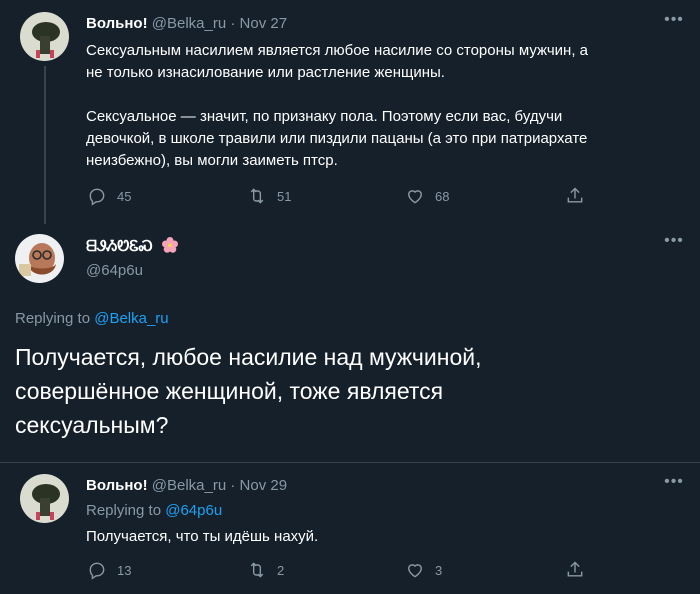  I want to click on like-button: 68, so click(427, 196).